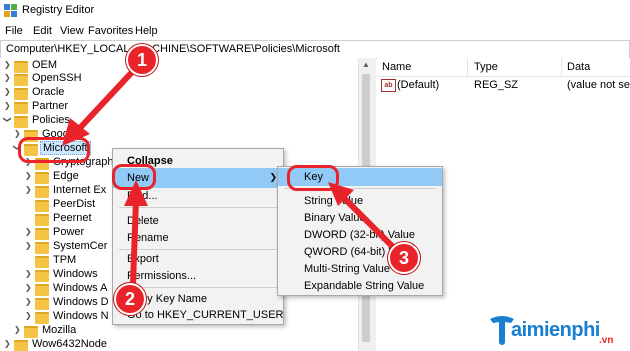 This screenshot has width=630, height=351. Describe the element at coordinates (54, 150) in the screenshot. I see `highlight-ring-microsoft` at that location.